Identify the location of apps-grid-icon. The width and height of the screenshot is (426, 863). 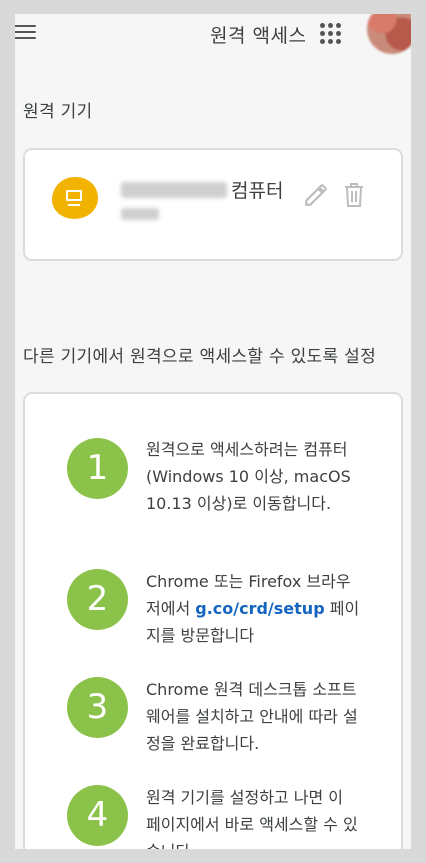
(331, 34).